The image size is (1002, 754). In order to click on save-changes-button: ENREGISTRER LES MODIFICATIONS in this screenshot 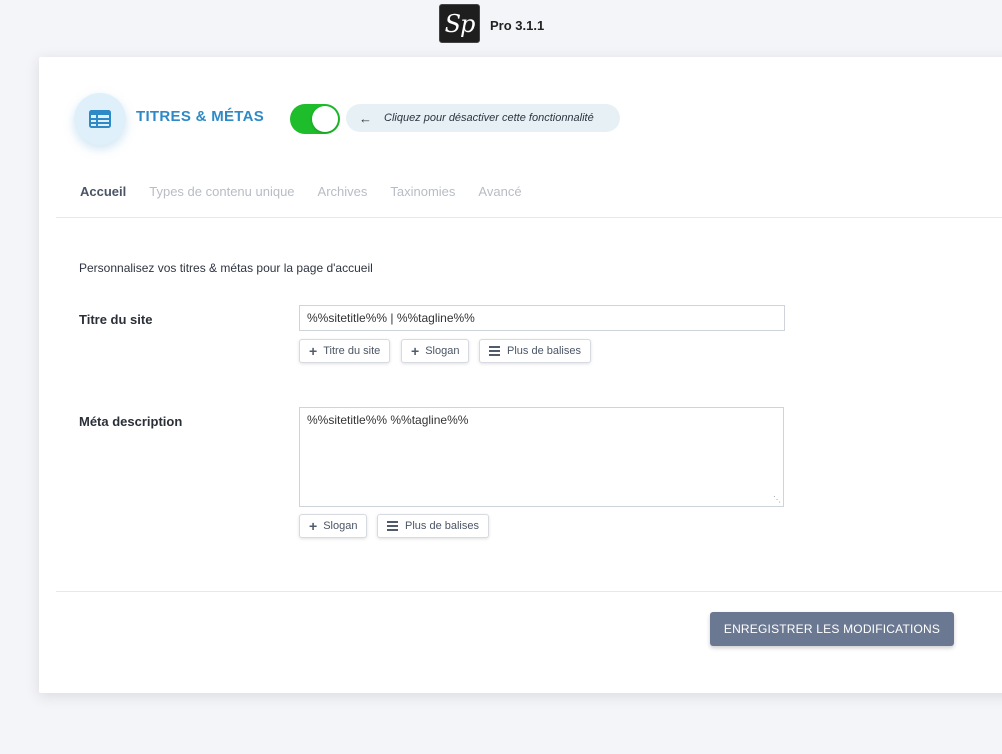, I will do `click(832, 629)`.